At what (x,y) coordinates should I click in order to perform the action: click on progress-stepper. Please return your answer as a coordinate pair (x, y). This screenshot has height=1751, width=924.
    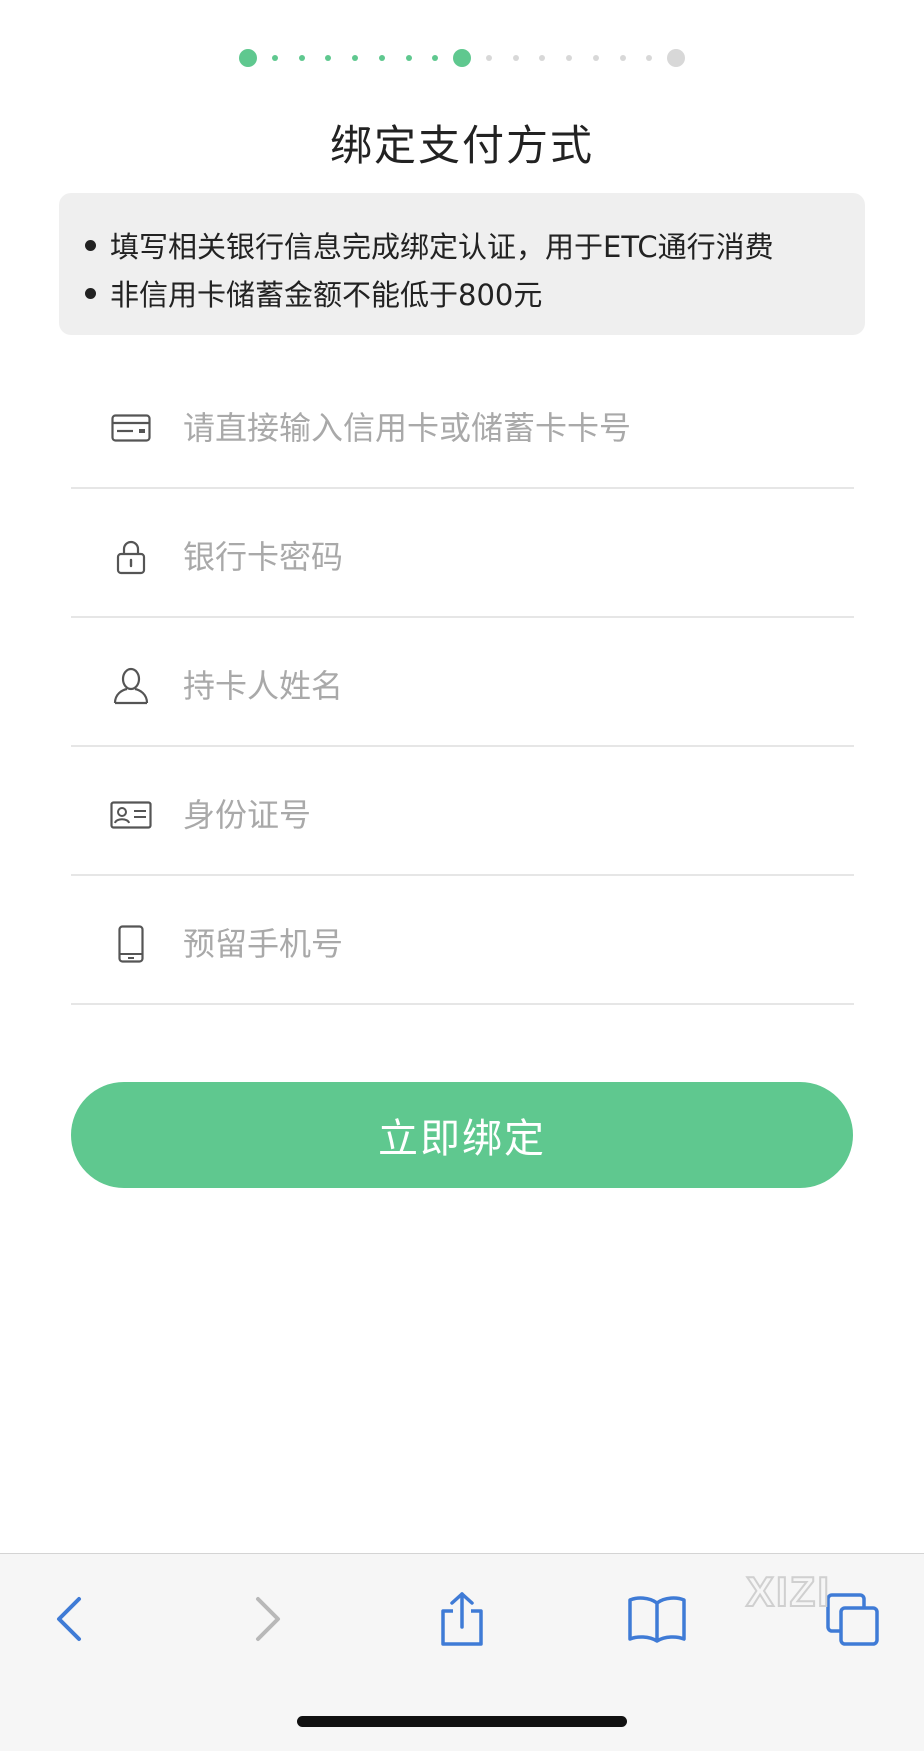
    Looking at the image, I should click on (462, 58).